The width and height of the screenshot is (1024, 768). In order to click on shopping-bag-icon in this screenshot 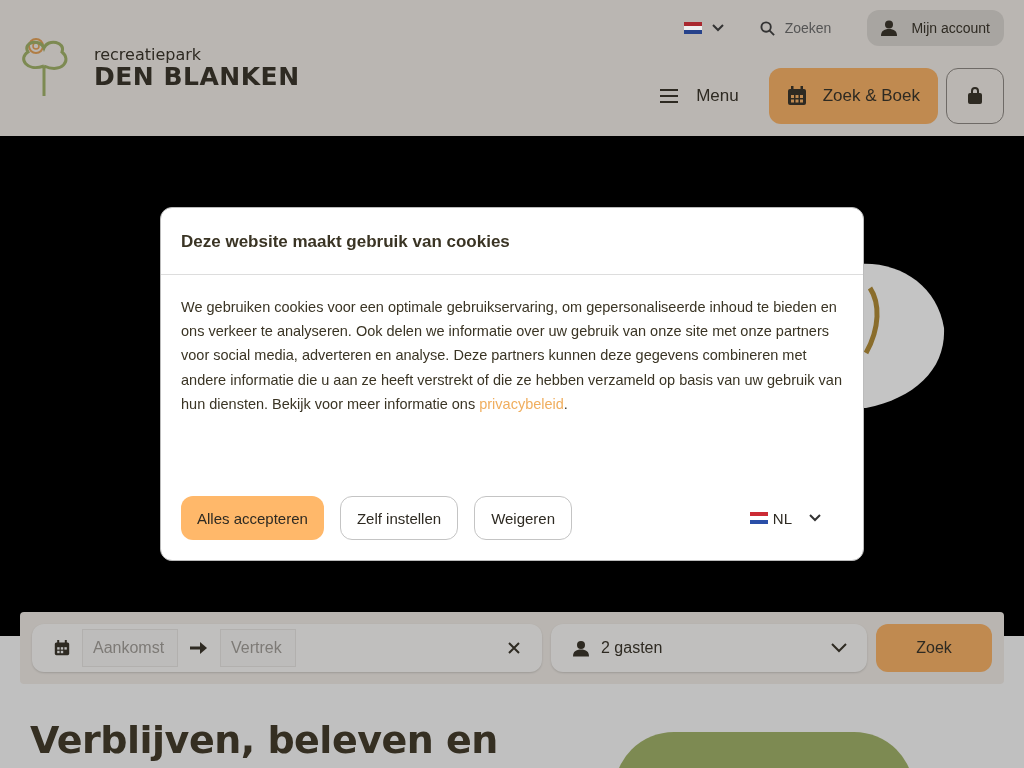, I will do `click(975, 96)`.